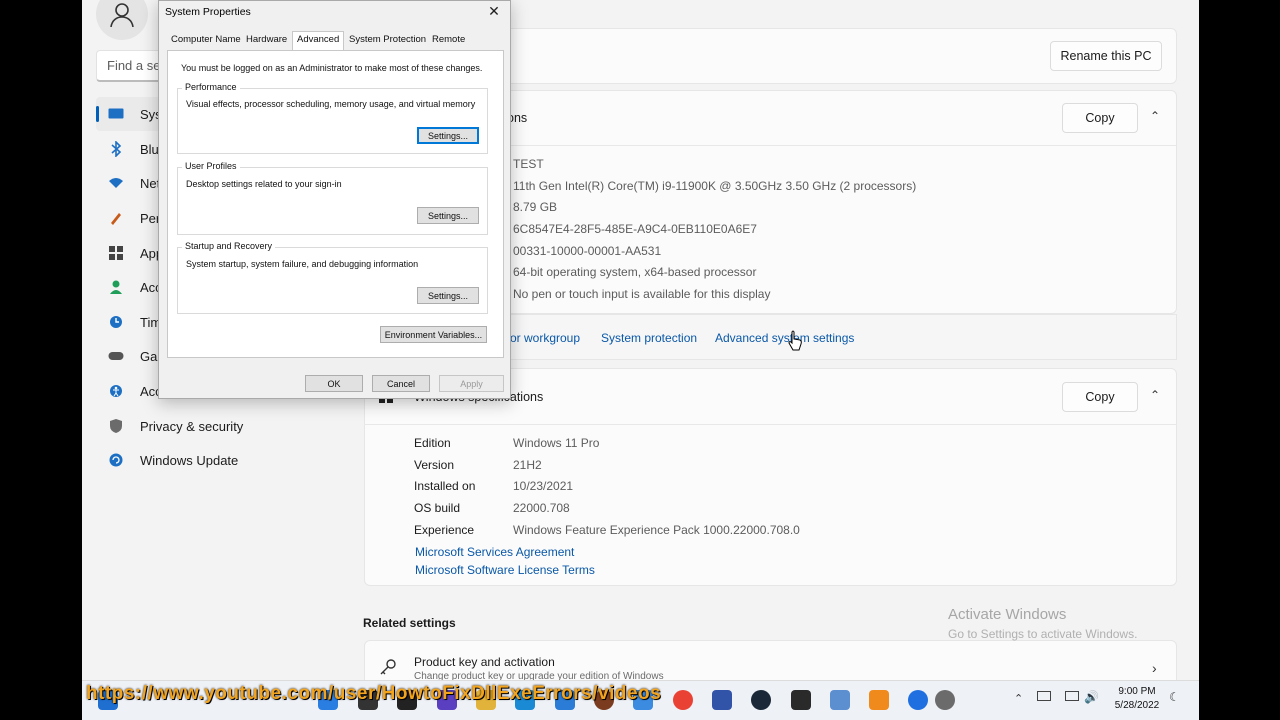 This screenshot has width=1280, height=720. Describe the element at coordinates (448, 42) in the screenshot. I see `tab-remote: Remote` at that location.